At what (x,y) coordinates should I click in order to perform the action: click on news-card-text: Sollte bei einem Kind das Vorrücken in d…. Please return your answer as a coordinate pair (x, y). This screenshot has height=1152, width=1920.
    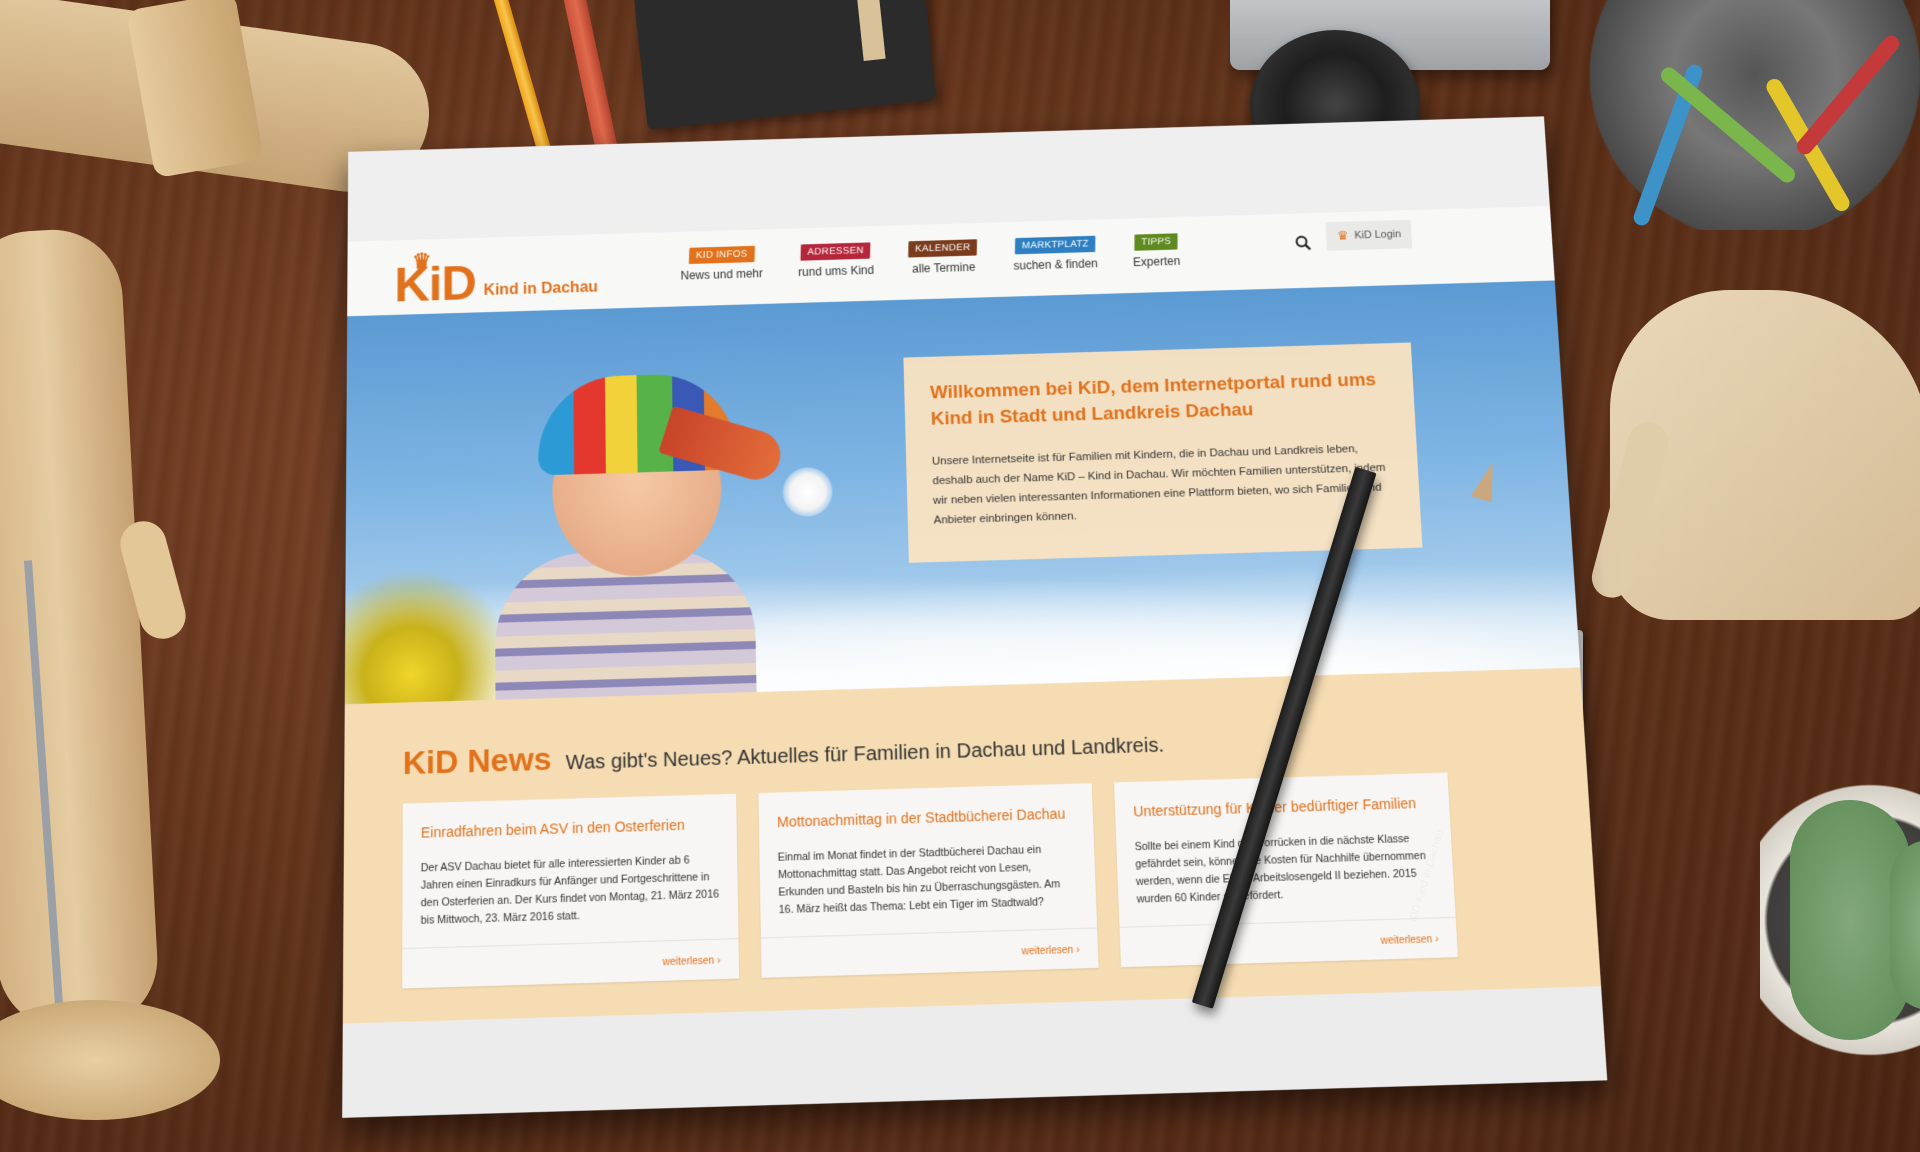
    Looking at the image, I should click on (1280, 869).